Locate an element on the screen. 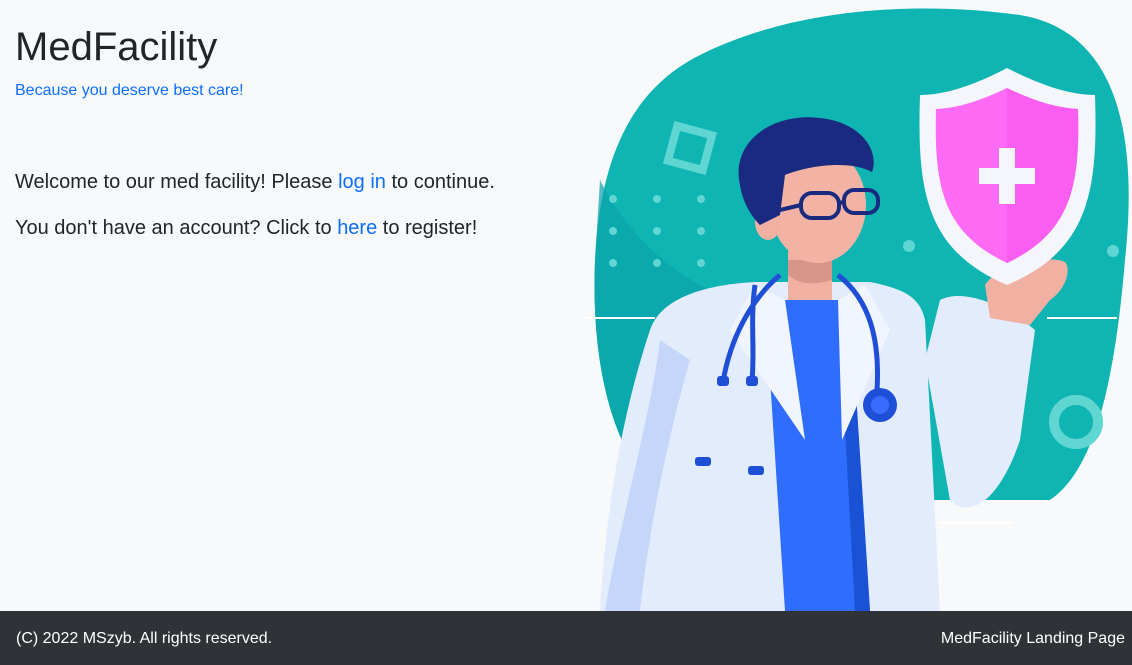 The height and width of the screenshot is (665, 1132). footer-page-label: MedFacility Landing Page is located at coordinates (1032, 638).